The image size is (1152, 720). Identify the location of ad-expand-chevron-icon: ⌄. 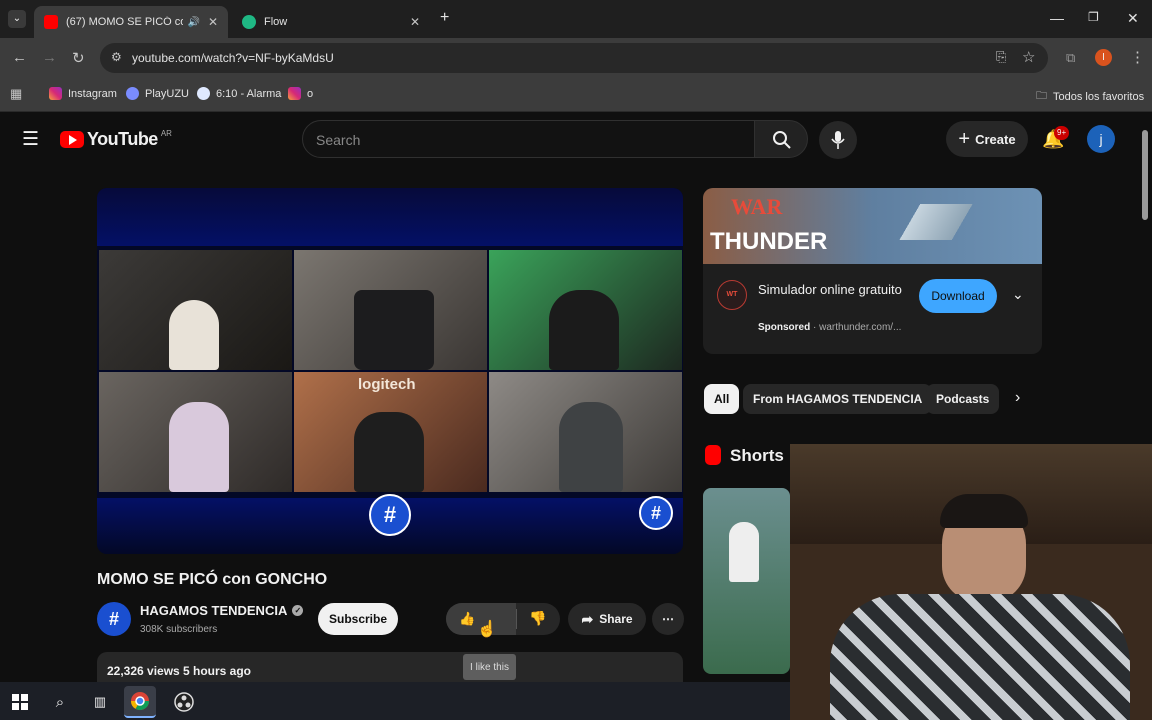
(1018, 294).